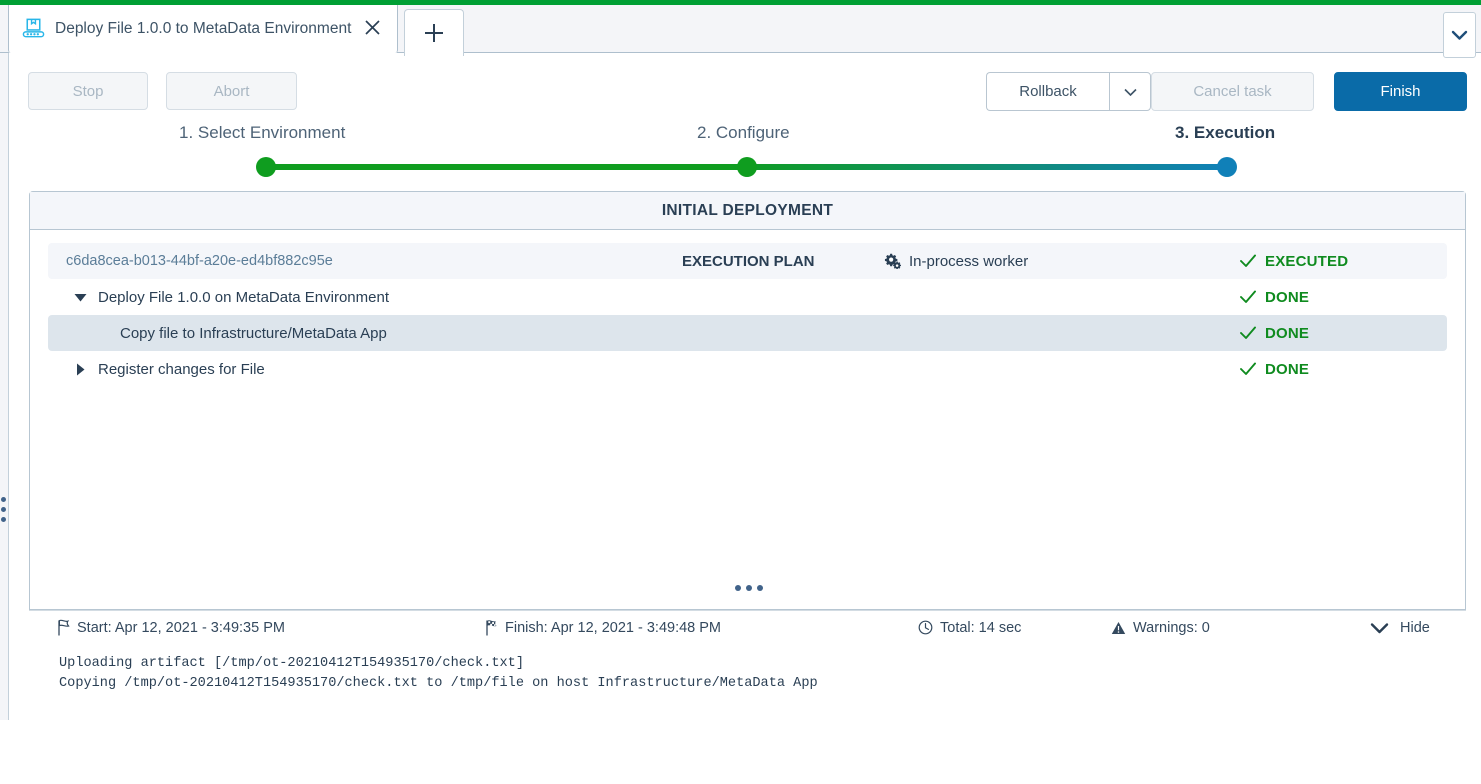  I want to click on tree-collapse-toggle, so click(80, 369).